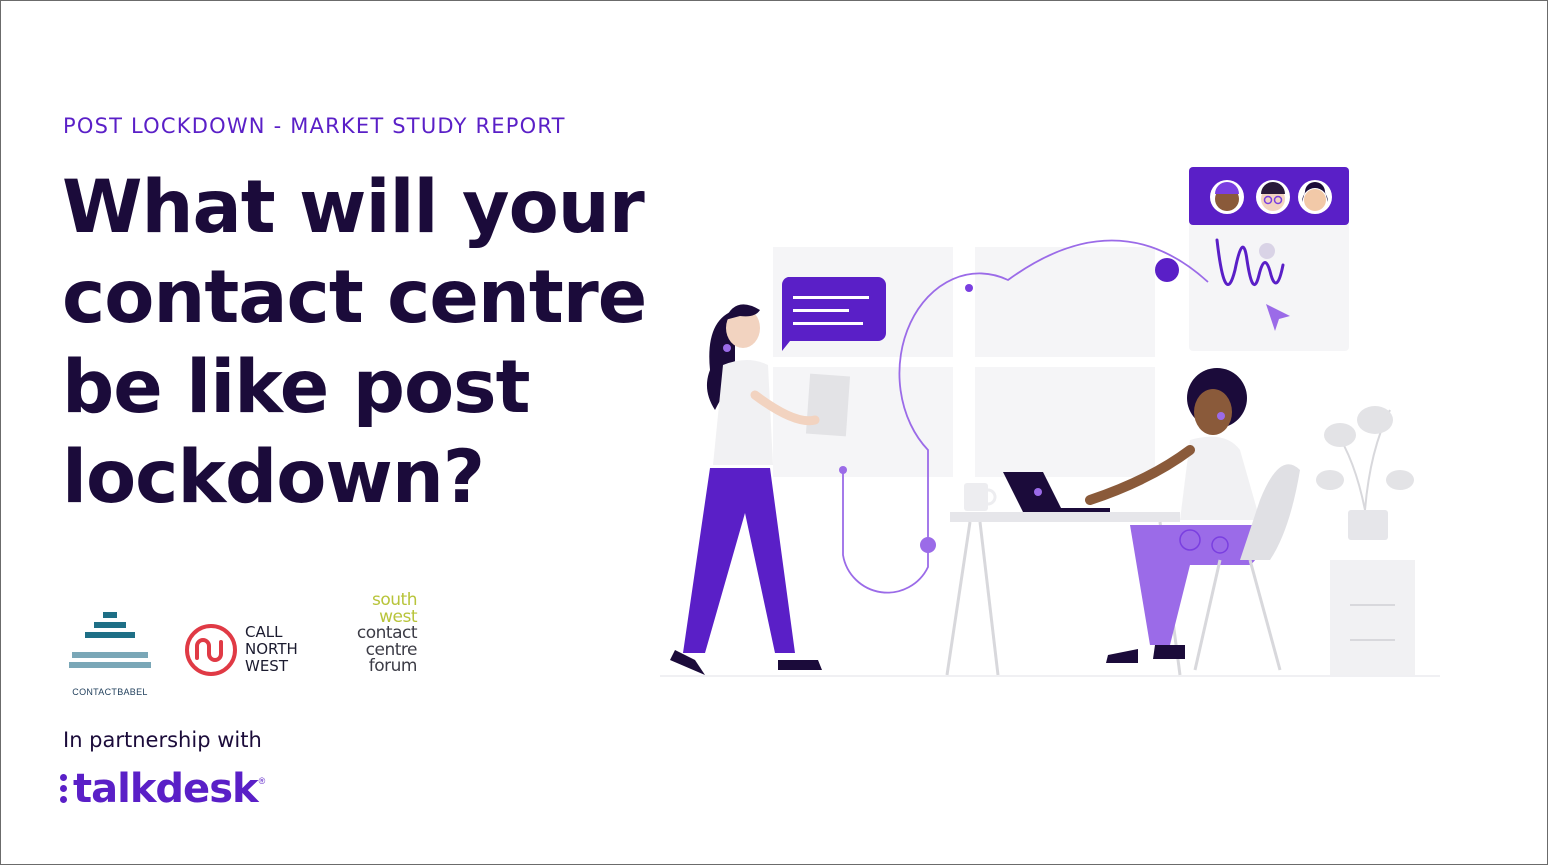  Describe the element at coordinates (296, 387) in the screenshot. I see `headline-line-3: be like post` at that location.